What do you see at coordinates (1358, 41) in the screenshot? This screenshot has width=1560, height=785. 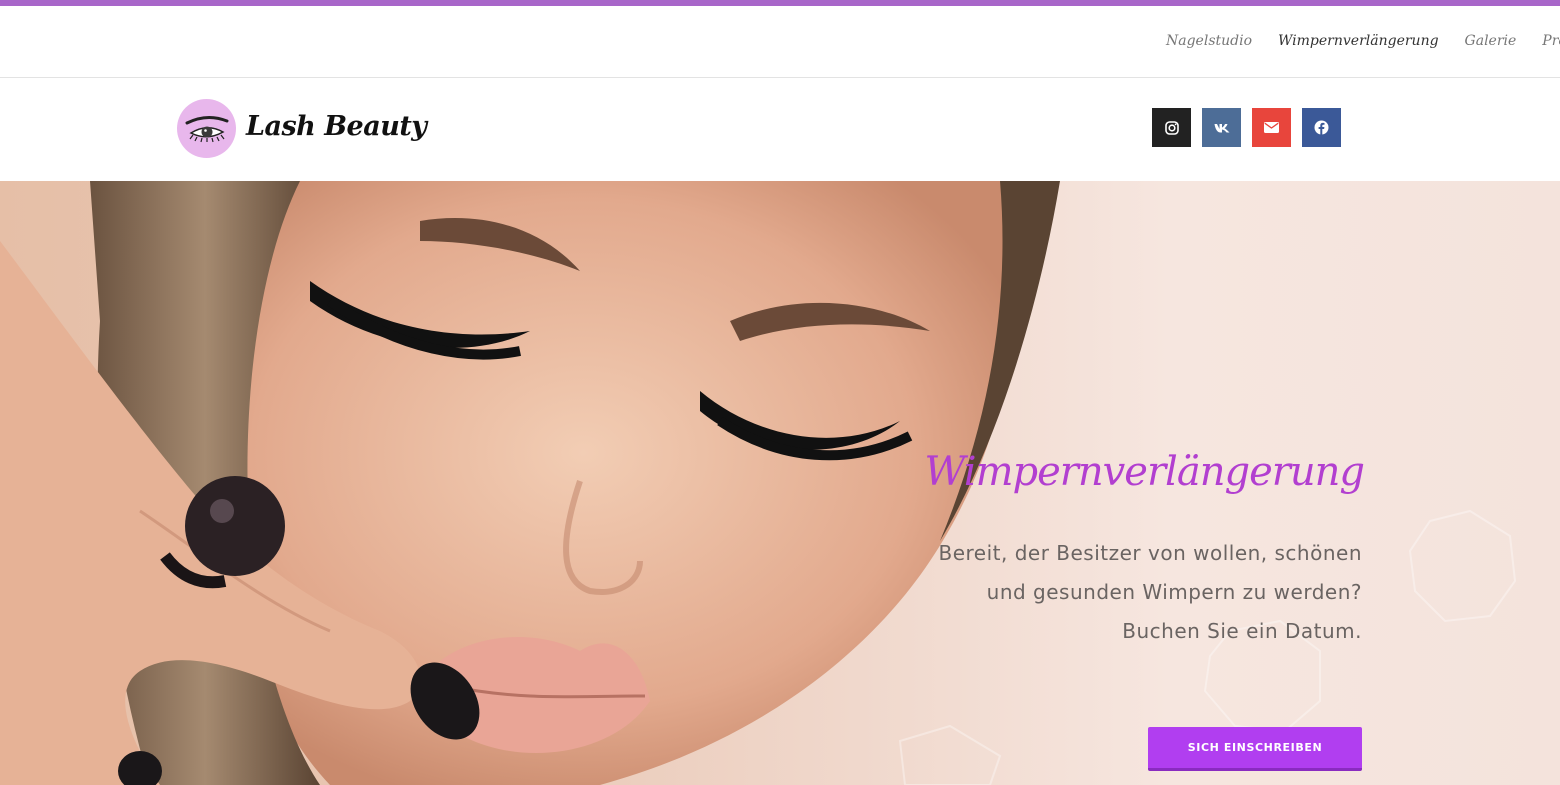 I see `nav-item-wimpernverlaengerung: Wimpernverlängerung` at bounding box center [1358, 41].